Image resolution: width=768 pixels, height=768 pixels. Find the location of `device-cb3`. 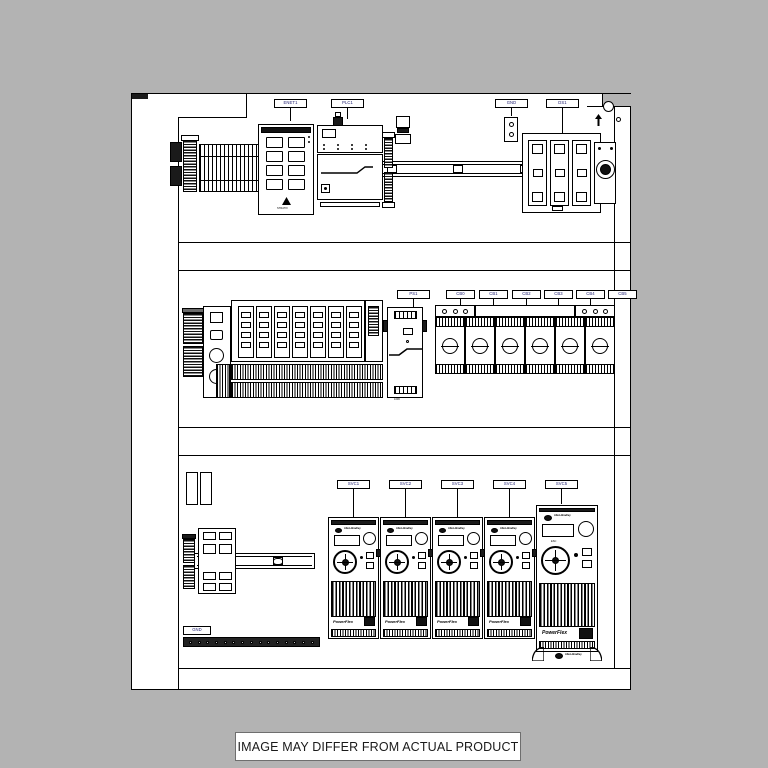

device-cb3 is located at coordinates (540, 345).